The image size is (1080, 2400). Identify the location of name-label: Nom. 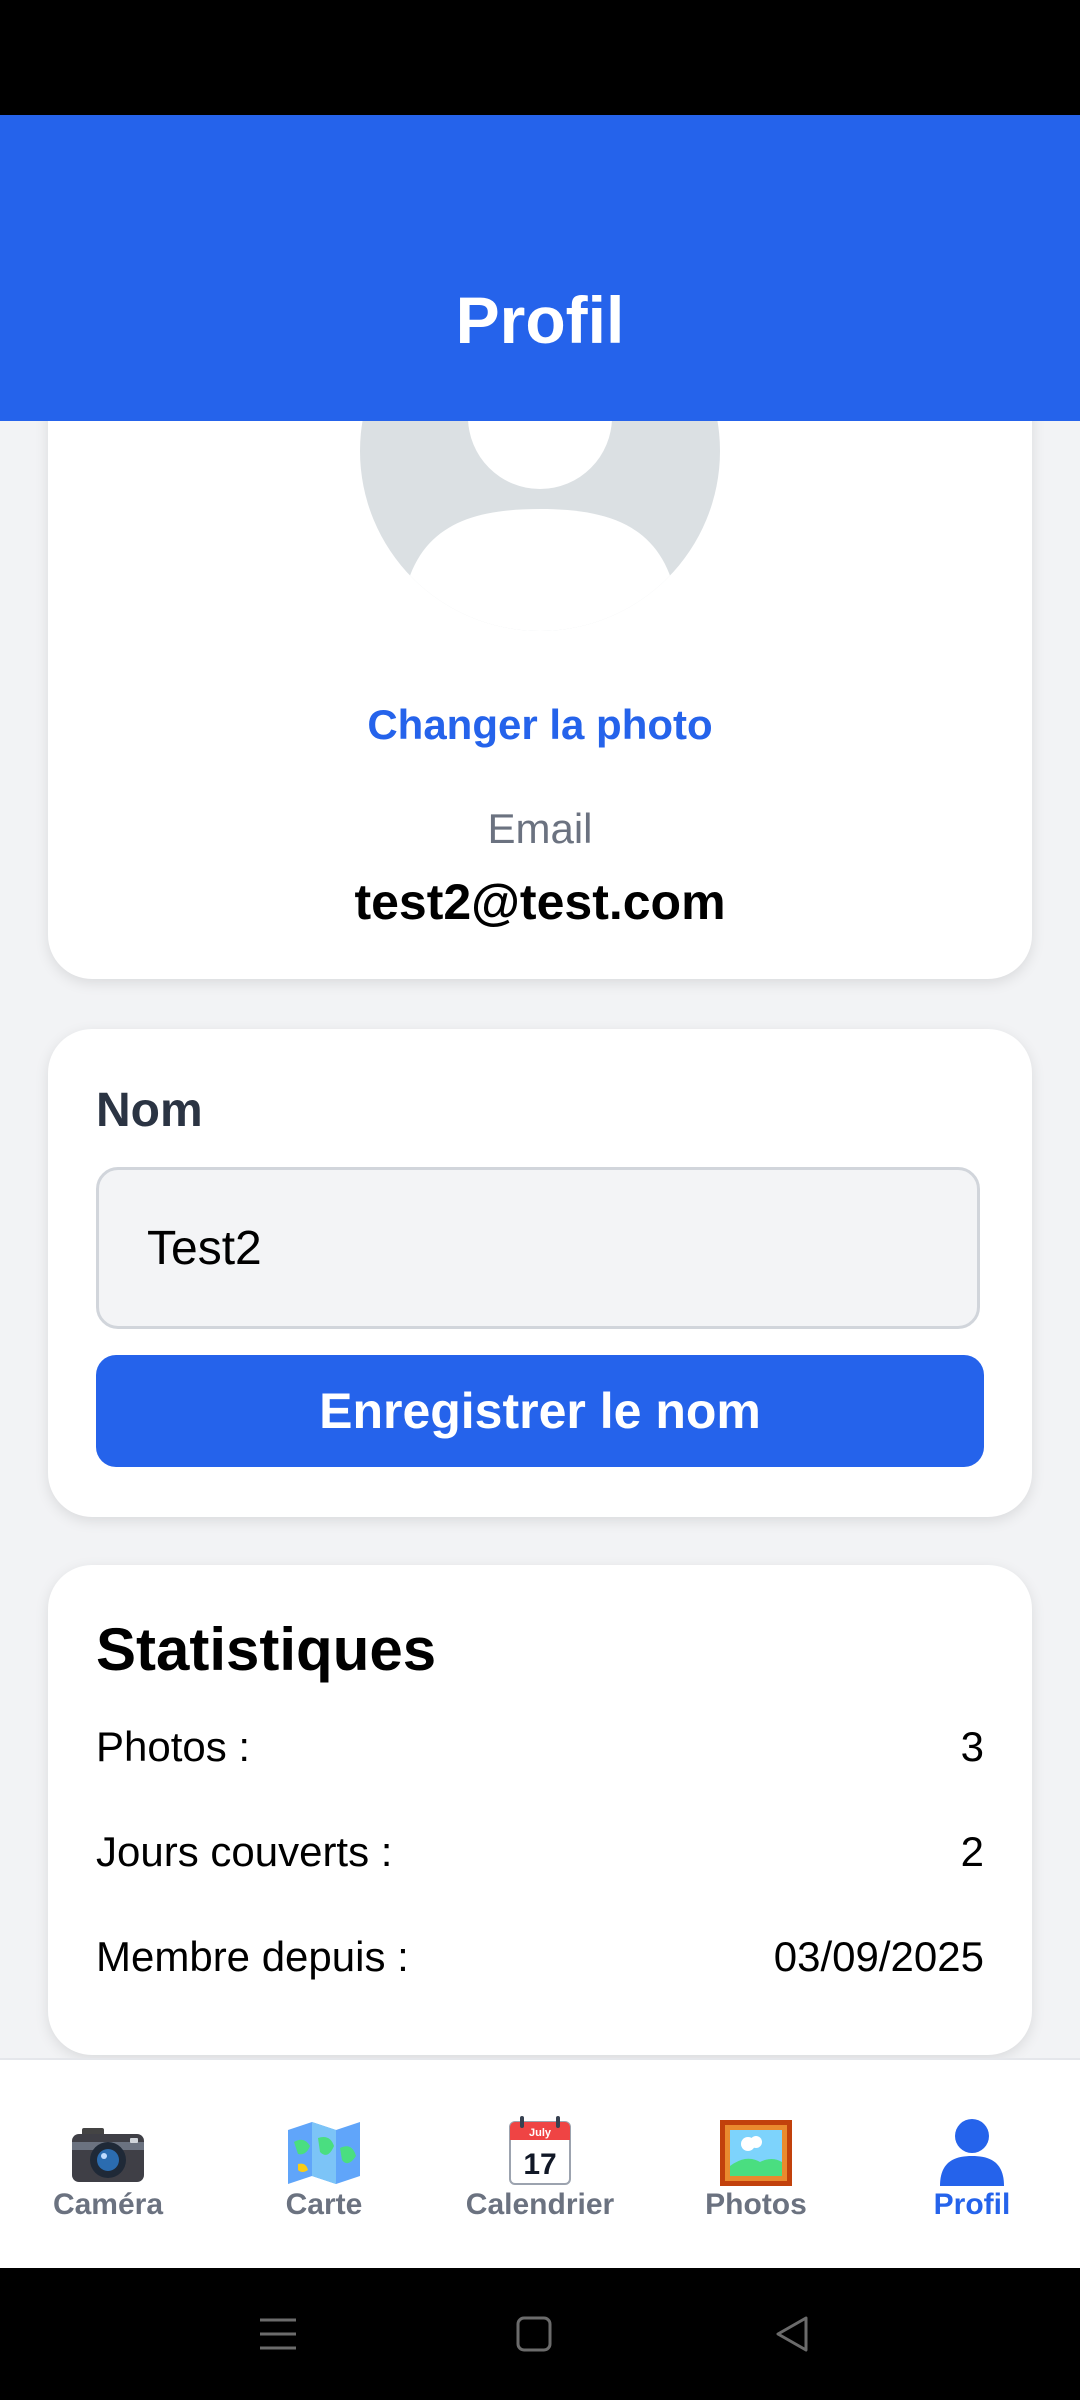
(149, 1110).